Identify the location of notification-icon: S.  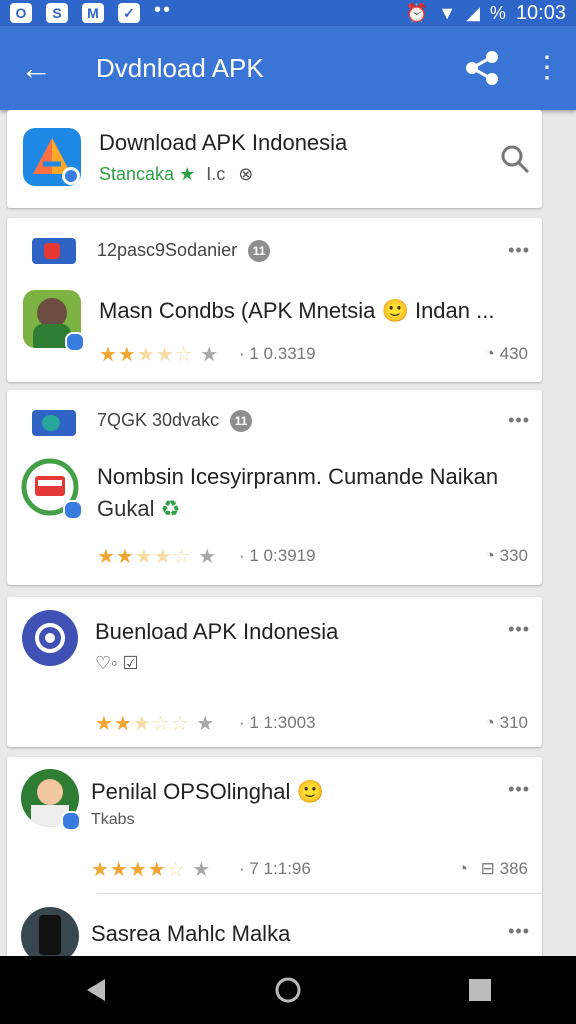
(57, 13).